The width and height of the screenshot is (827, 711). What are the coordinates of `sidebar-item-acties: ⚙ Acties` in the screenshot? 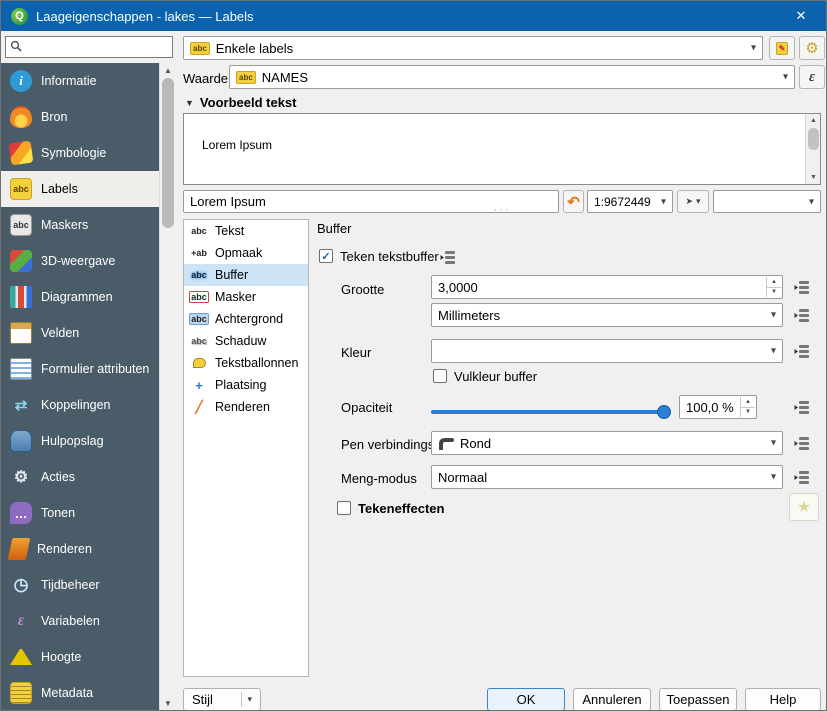 It's located at (80, 477).